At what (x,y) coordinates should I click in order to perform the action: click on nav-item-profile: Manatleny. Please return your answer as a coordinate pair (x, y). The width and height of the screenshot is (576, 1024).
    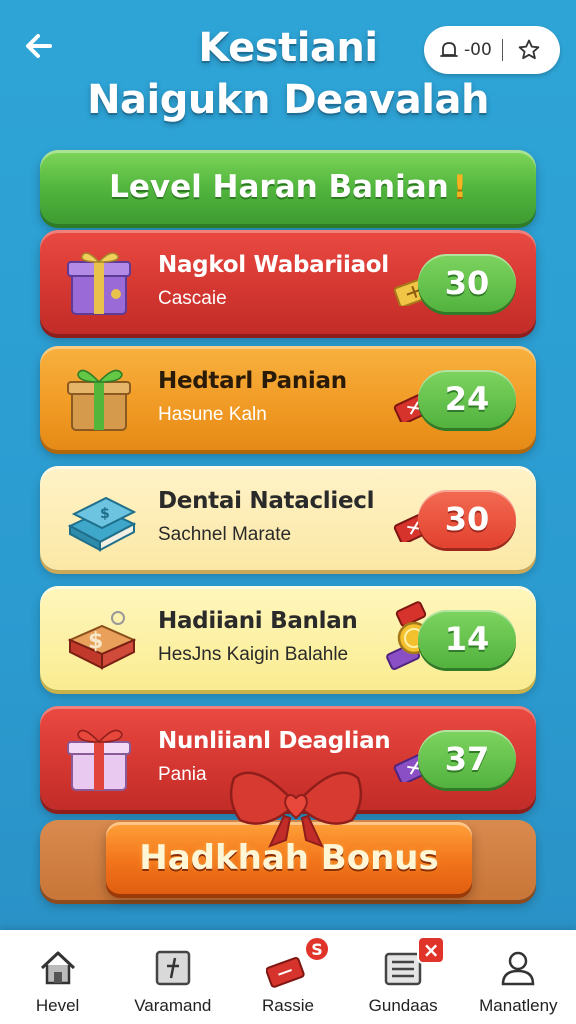
    Looking at the image, I should click on (518, 981).